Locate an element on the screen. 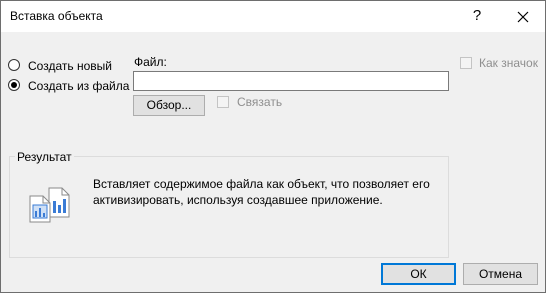  cancel-button: Отмена is located at coordinates (500, 274).